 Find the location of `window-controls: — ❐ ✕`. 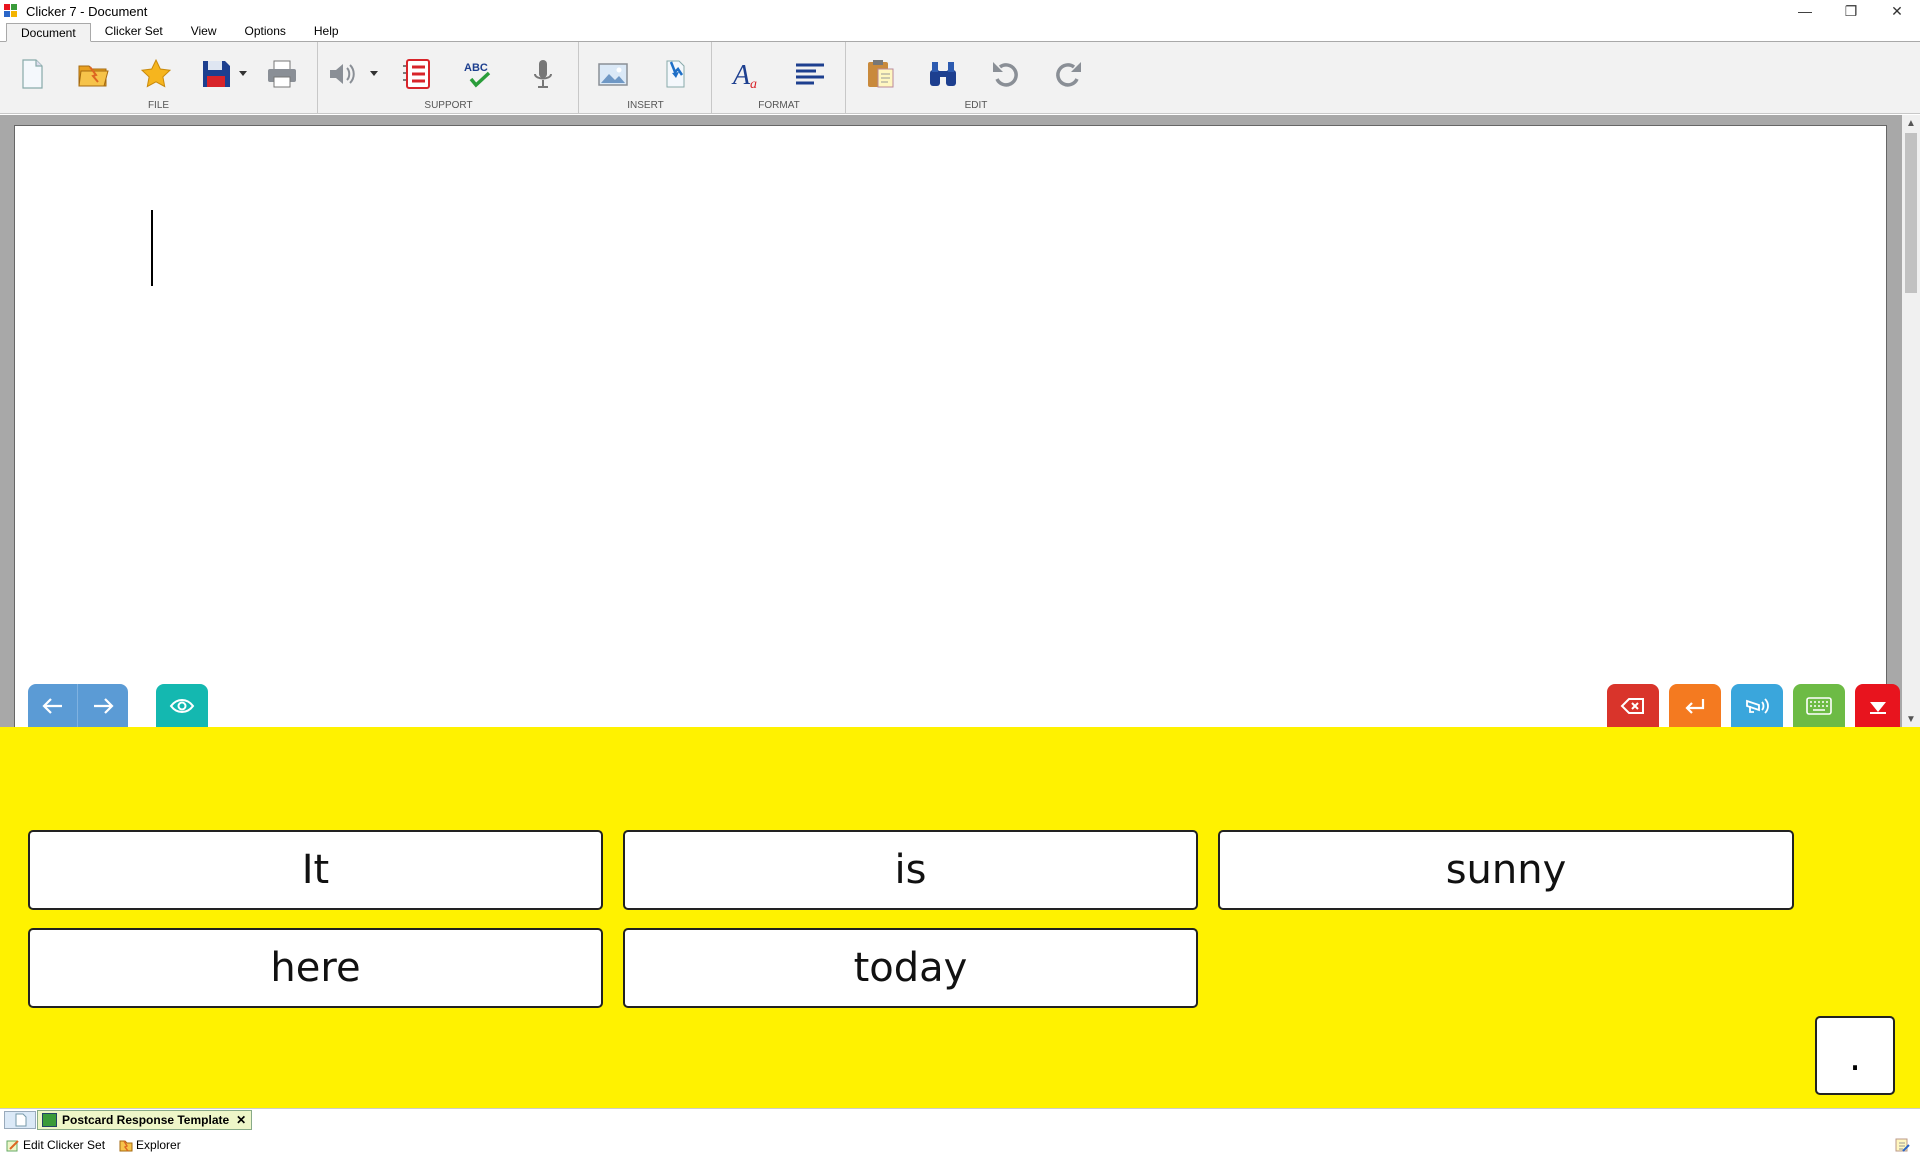

window-controls: — ❐ ✕ is located at coordinates (1851, 11).